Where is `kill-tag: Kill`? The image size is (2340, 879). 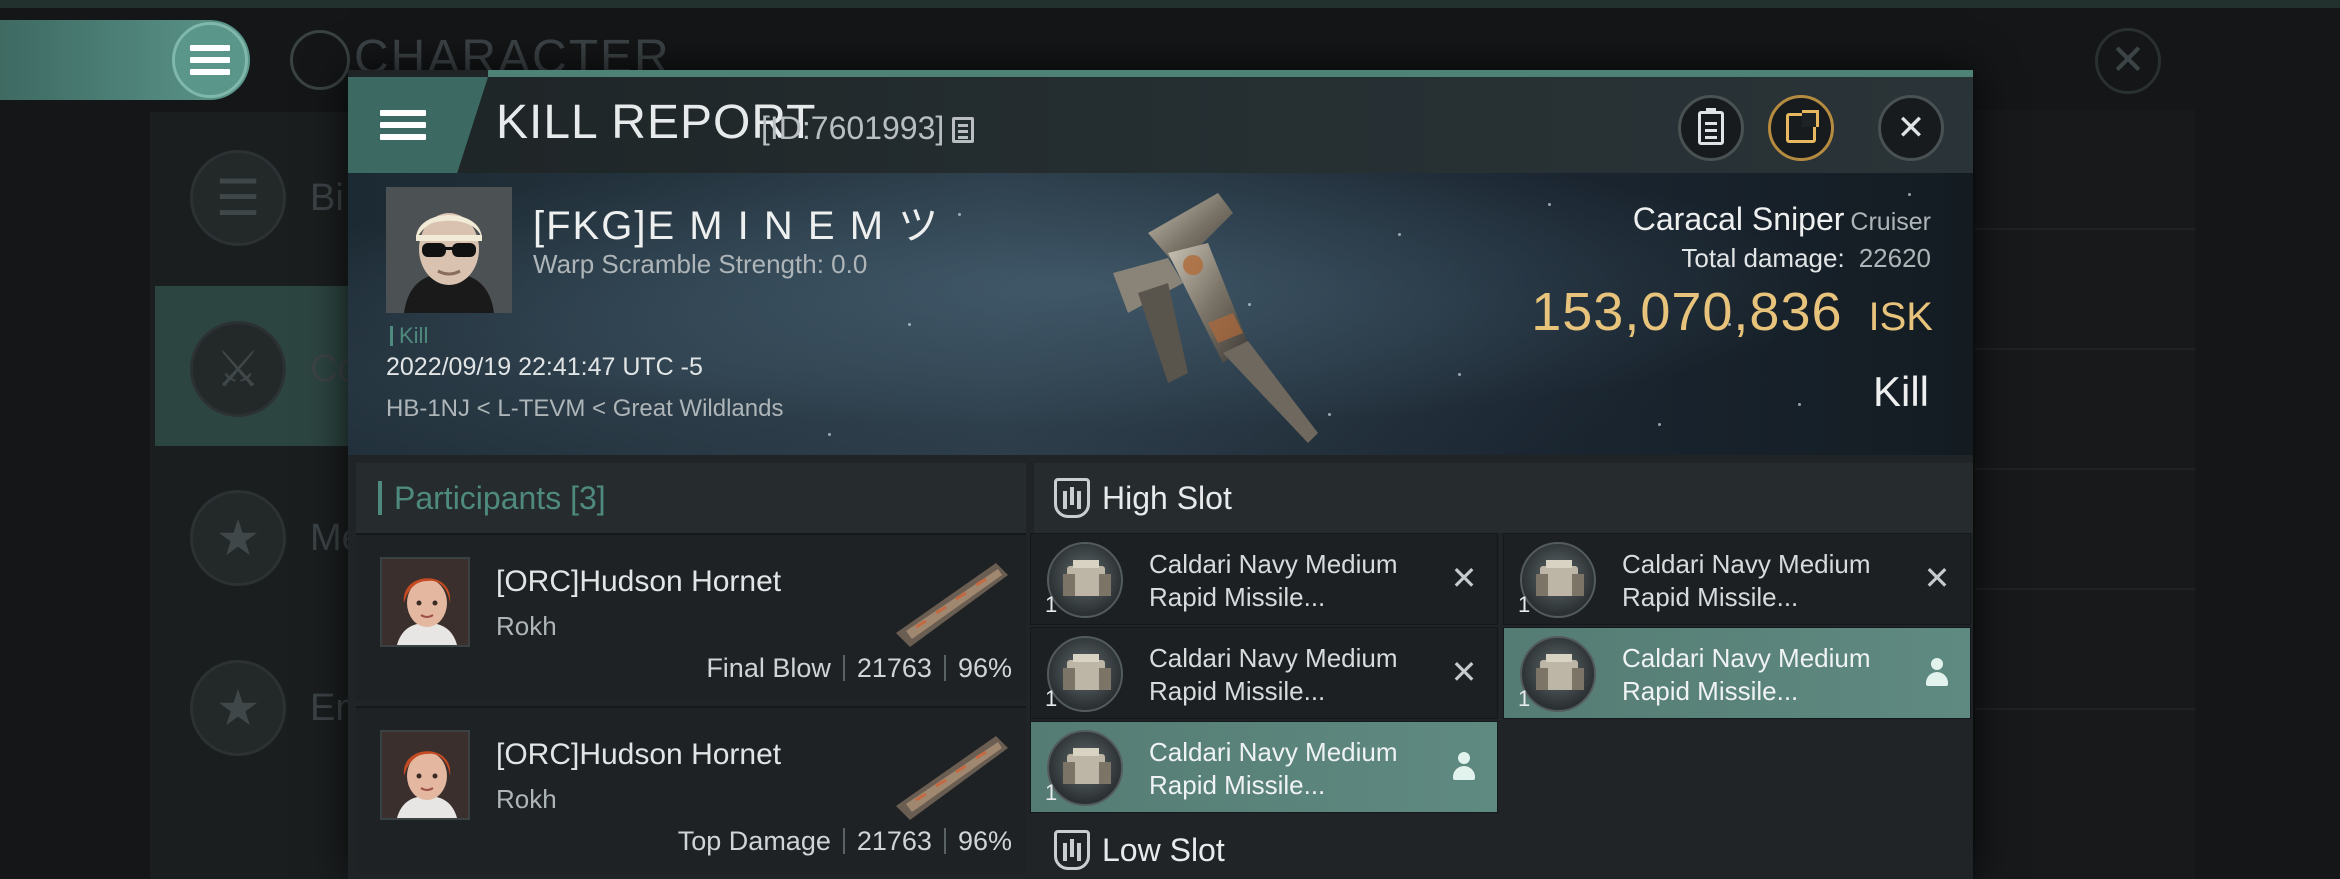
kill-tag: Kill is located at coordinates (409, 336).